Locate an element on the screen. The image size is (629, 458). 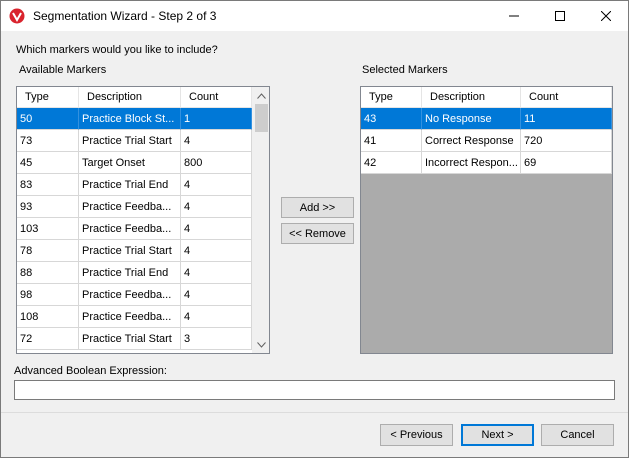
cell-type: 93 is located at coordinates (48, 207).